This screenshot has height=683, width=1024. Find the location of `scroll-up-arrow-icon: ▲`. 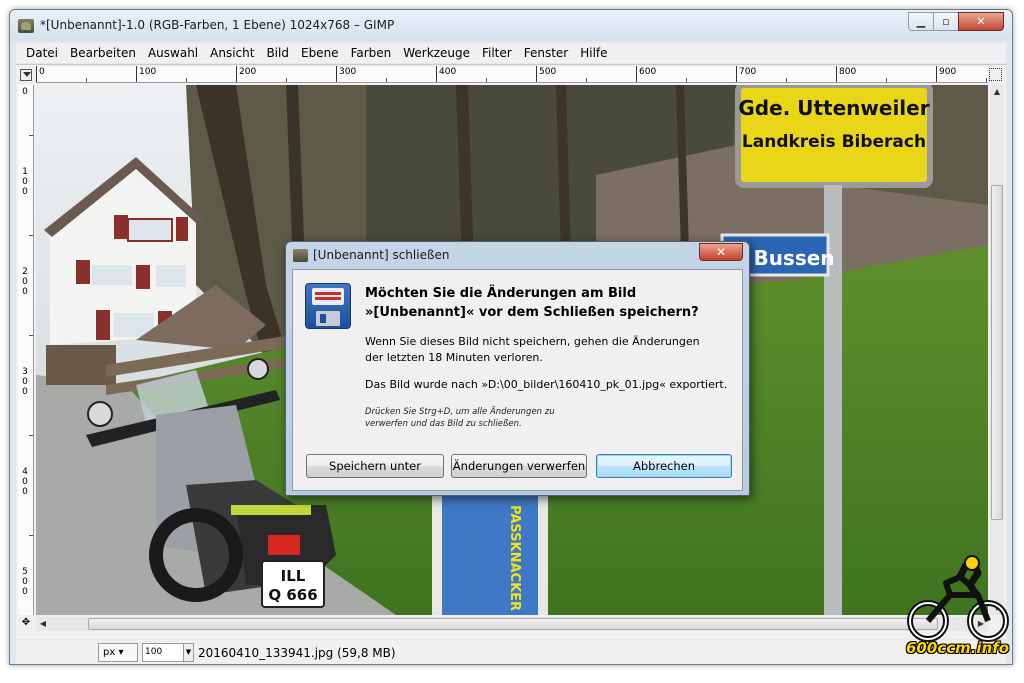

scroll-up-arrow-icon: ▲ is located at coordinates (997, 92).